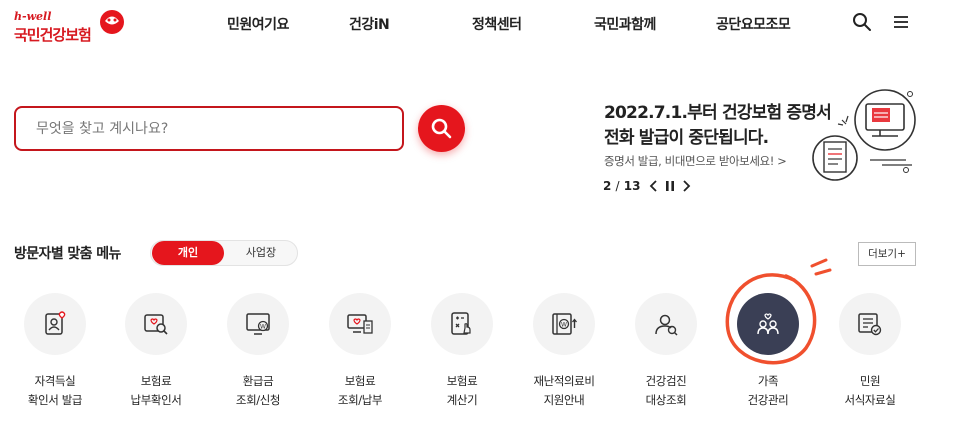 The image size is (966, 447). I want to click on quick-menu-health-checkup: 건강검진대상조회, so click(670, 353).